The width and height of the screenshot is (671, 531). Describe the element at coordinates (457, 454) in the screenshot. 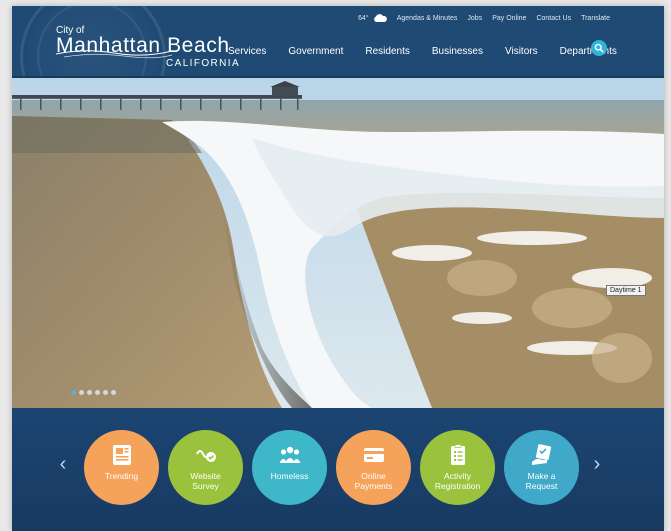

I see `clipboard-icon` at that location.